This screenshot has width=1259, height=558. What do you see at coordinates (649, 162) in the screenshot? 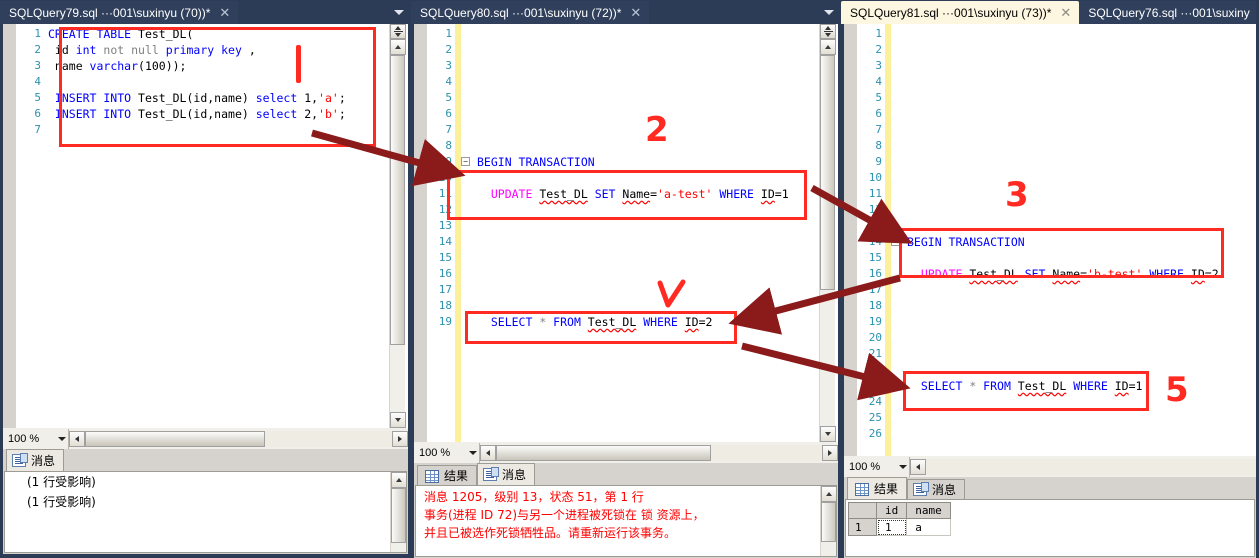
I see `code-line: − BEGIN TRANSACTION` at bounding box center [649, 162].